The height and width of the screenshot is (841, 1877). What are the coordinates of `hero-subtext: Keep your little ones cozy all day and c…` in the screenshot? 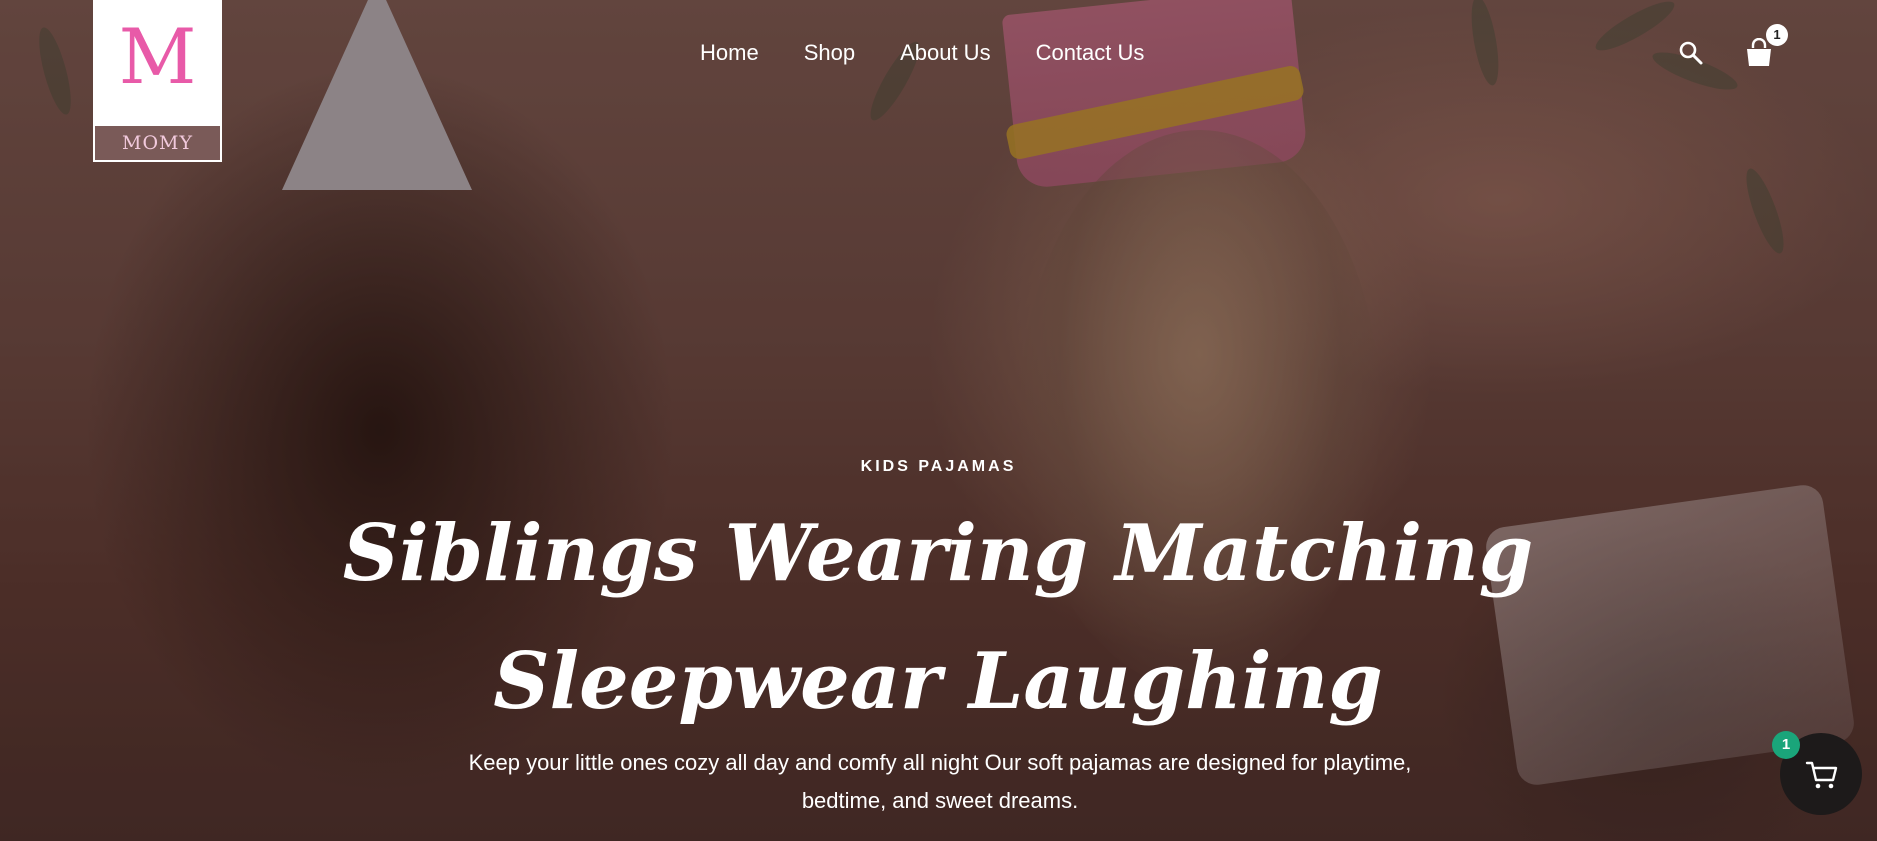 It's located at (940, 782).